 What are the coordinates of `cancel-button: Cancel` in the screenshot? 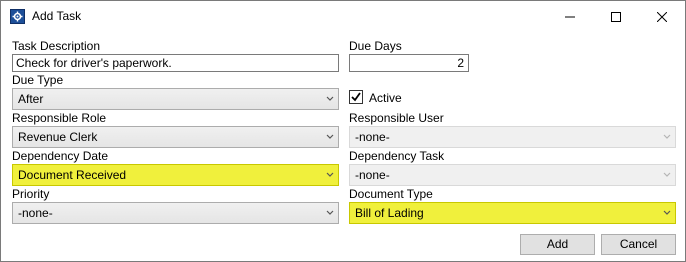 It's located at (638, 244).